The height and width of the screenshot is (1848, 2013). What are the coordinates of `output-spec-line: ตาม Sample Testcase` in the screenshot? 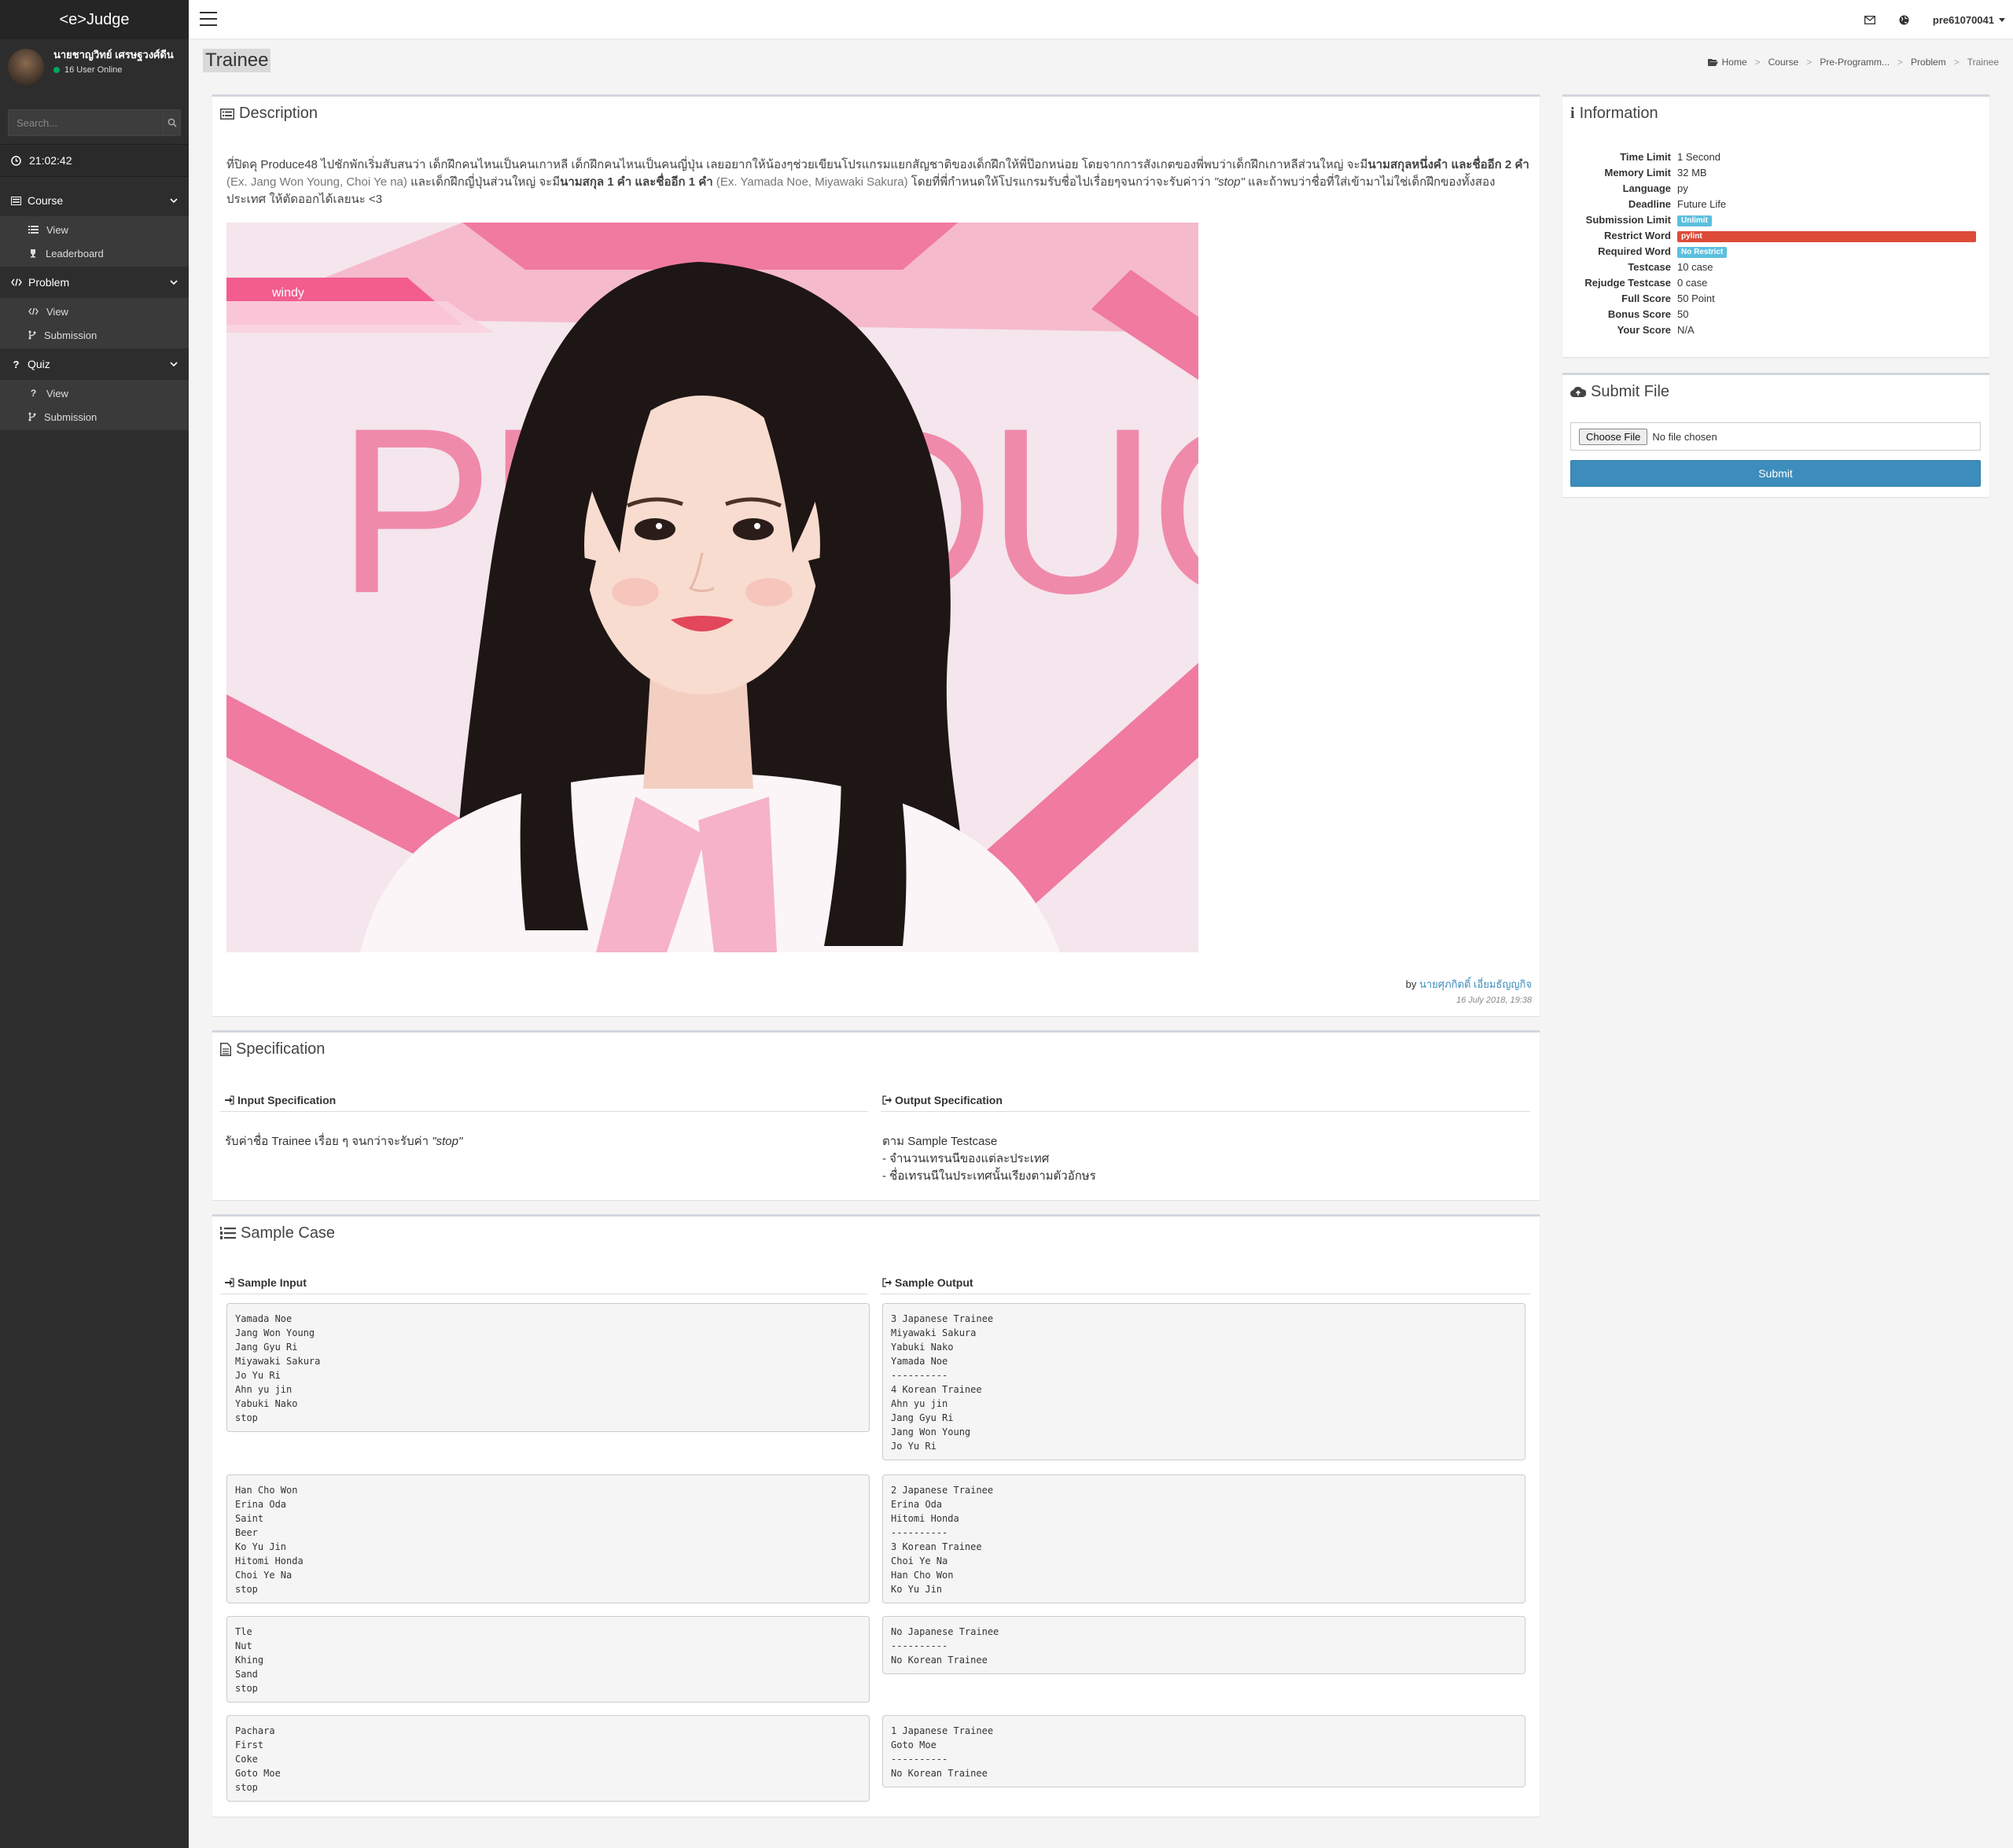 It's located at (940, 1141).